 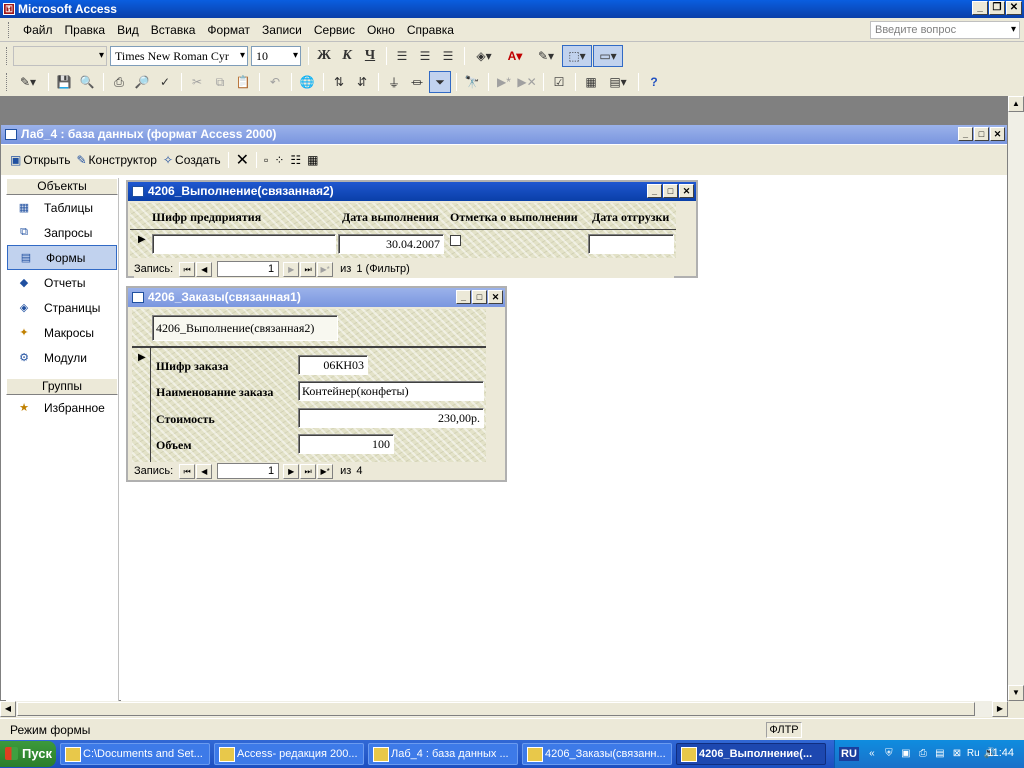 What do you see at coordinates (197, 82) in the screenshot?
I see `cut-icon: ✂` at bounding box center [197, 82].